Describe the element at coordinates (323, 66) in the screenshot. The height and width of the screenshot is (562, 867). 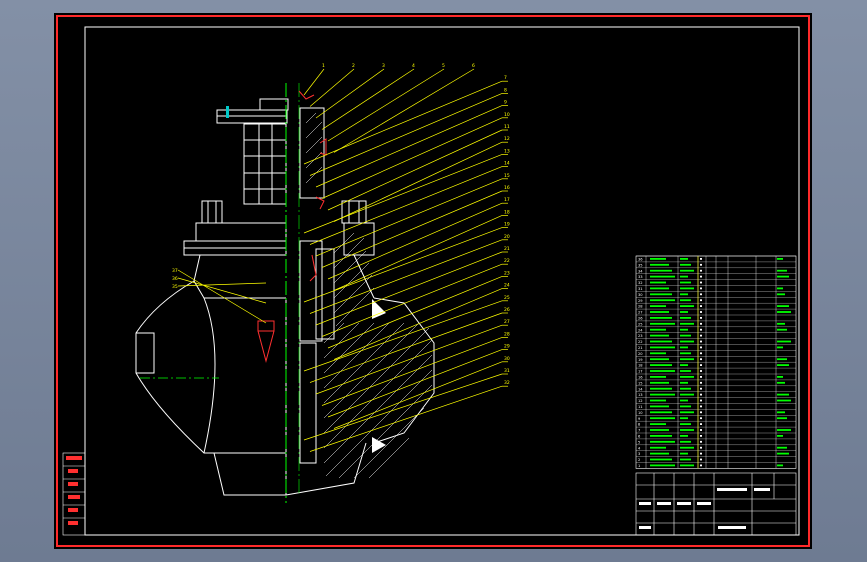
I see `balloon-number: 1` at that location.